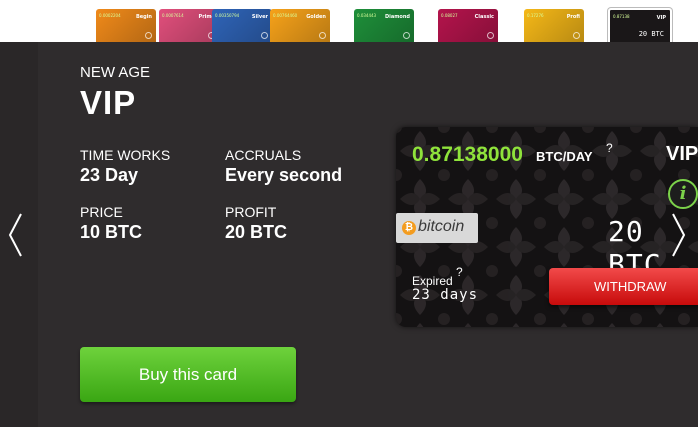 The width and height of the screenshot is (698, 427). What do you see at coordinates (300, 25) in the screenshot?
I see `thumb-card-golden: 0.00764460 Golden` at bounding box center [300, 25].